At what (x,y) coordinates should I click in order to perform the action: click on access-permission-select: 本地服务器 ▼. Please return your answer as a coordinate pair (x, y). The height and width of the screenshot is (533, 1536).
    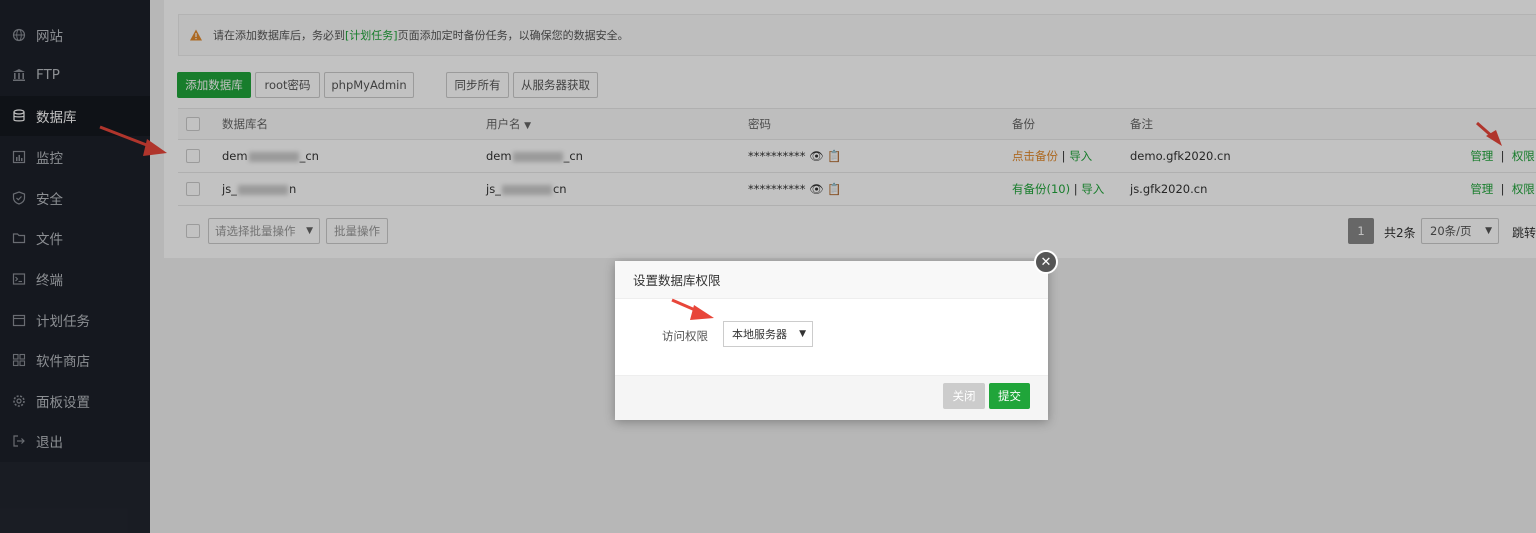
    Looking at the image, I should click on (768, 334).